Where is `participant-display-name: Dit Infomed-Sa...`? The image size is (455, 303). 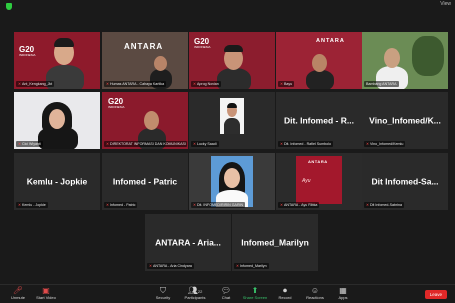 participant-display-name: Dit Infomed-Sa... is located at coordinates (405, 181).